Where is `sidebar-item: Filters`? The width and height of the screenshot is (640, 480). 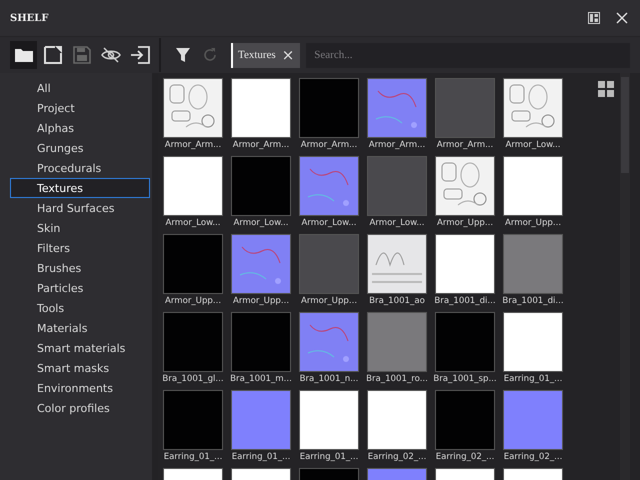
sidebar-item: Filters is located at coordinates (80, 248).